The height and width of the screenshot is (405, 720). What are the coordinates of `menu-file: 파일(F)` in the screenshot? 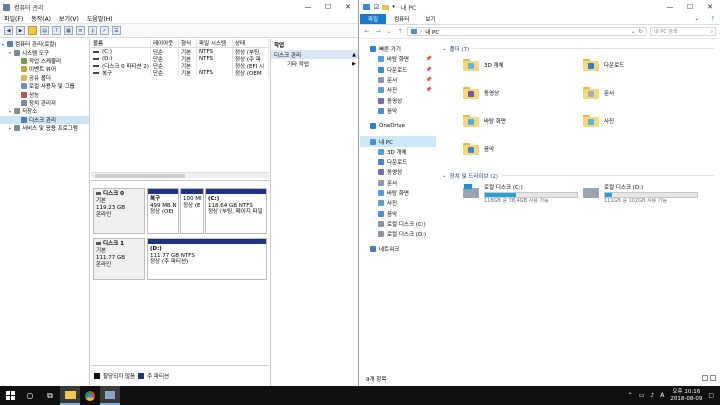 It's located at (13, 18).